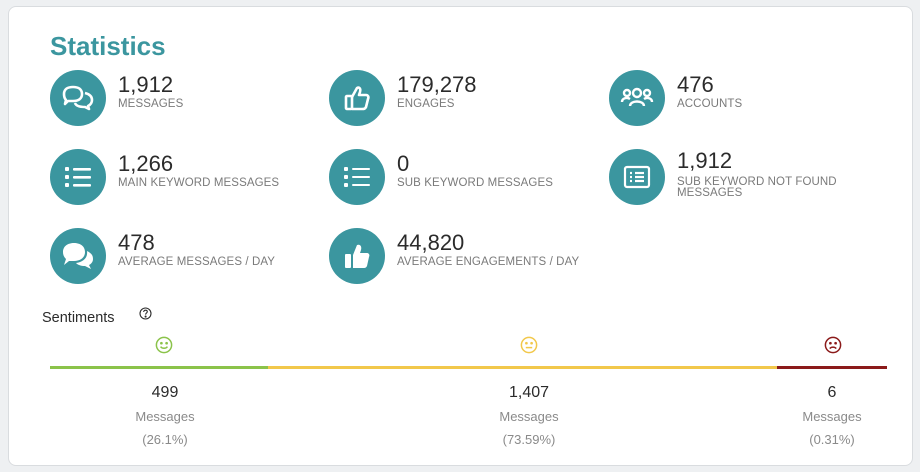  Describe the element at coordinates (695, 84) in the screenshot. I see `stat-value: 476` at that location.